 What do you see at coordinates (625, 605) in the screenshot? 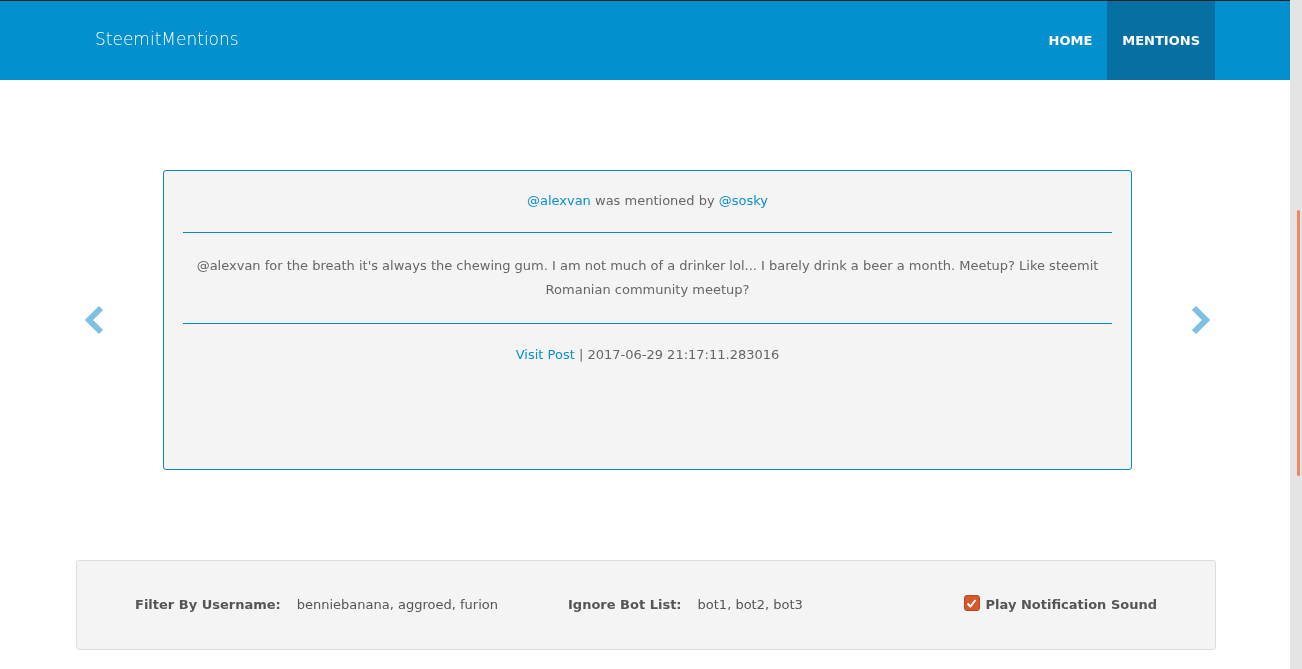
I see `field-label: Ignore Bot List:` at bounding box center [625, 605].